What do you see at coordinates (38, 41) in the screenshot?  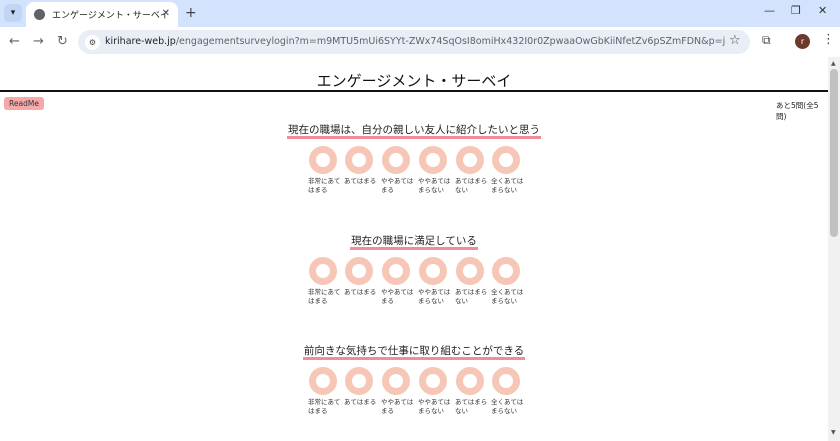 I see `forward-icon: →` at bounding box center [38, 41].